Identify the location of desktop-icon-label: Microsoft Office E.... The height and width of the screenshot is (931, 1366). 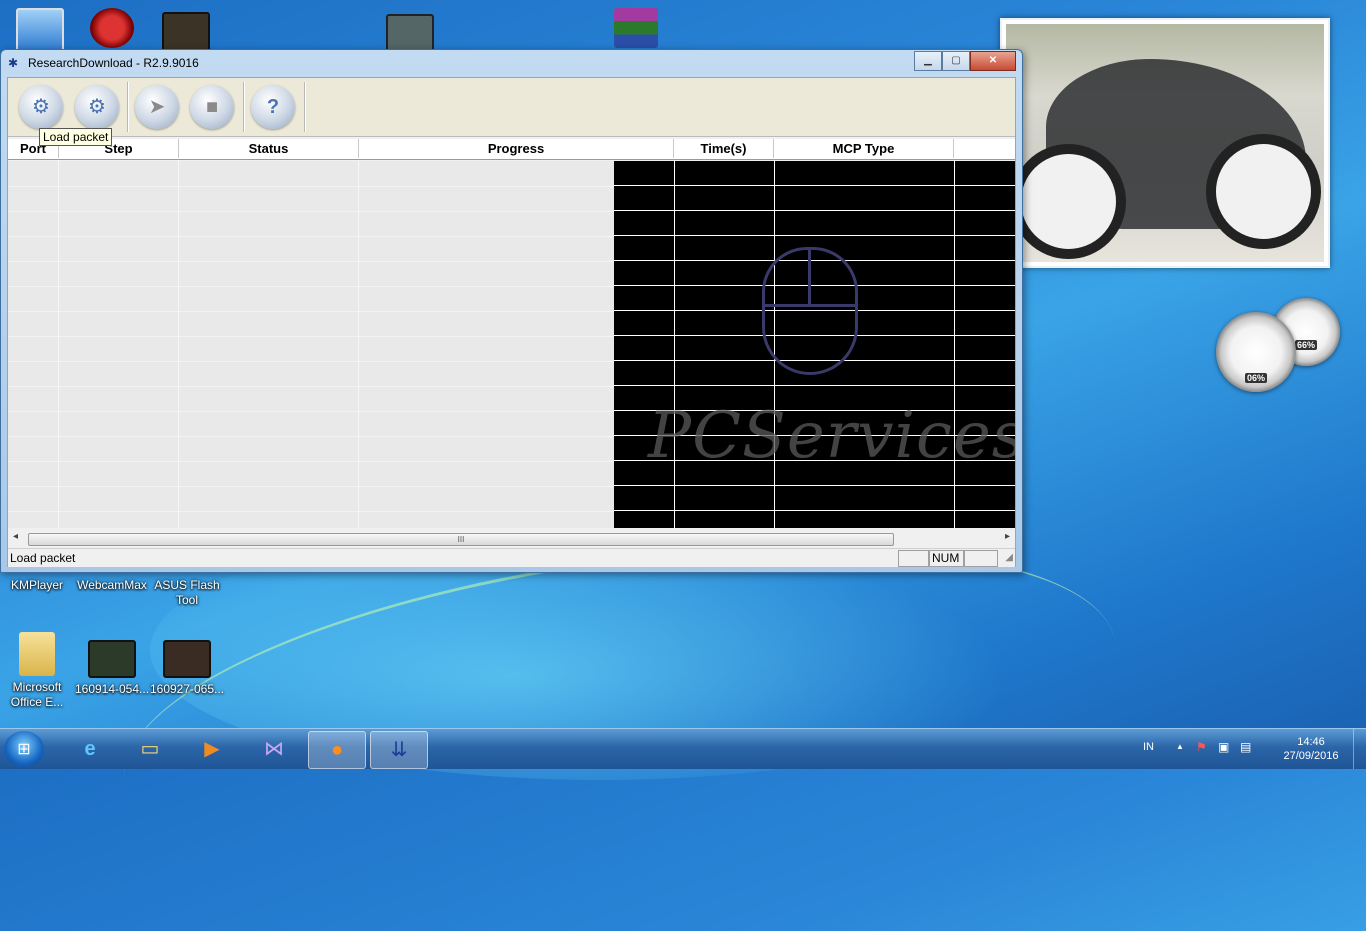
(37, 694).